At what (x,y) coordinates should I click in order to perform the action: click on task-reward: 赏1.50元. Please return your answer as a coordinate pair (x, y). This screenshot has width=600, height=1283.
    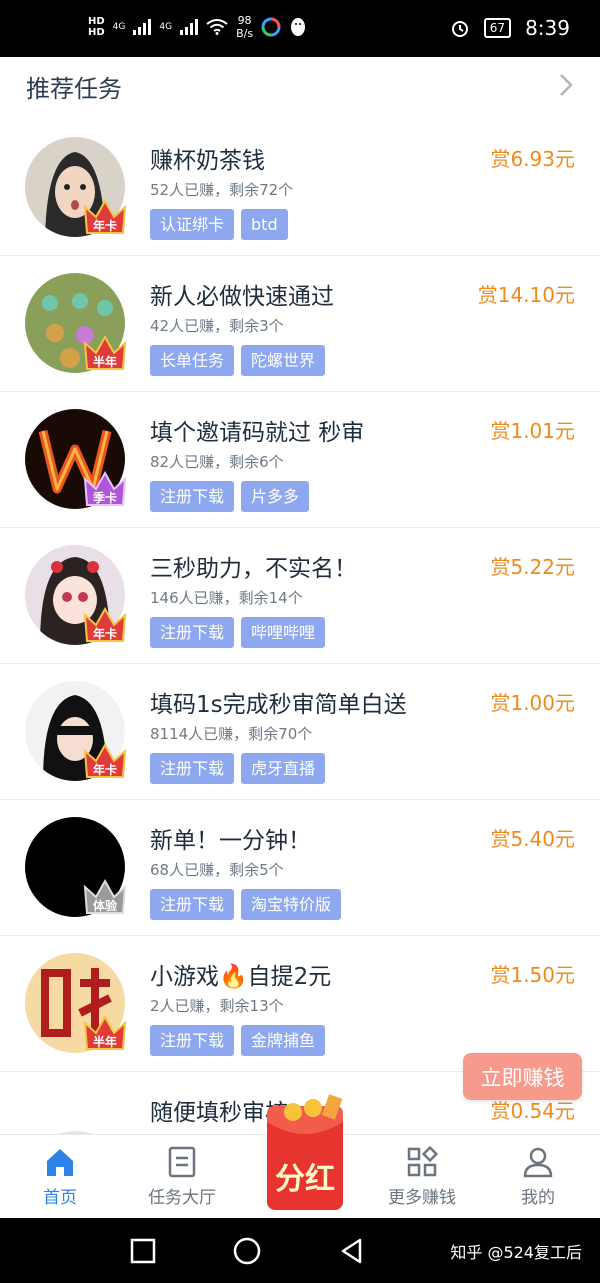
    Looking at the image, I should click on (532, 975).